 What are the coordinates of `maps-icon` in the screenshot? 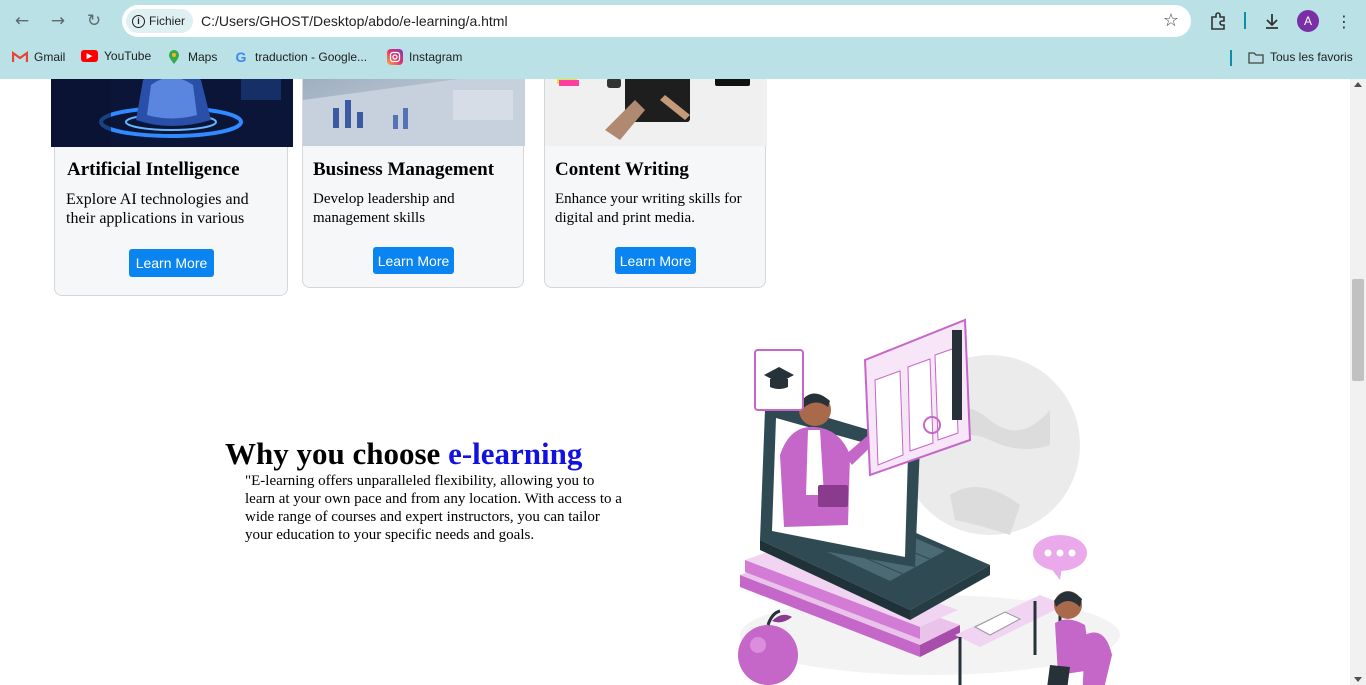 It's located at (174, 57).